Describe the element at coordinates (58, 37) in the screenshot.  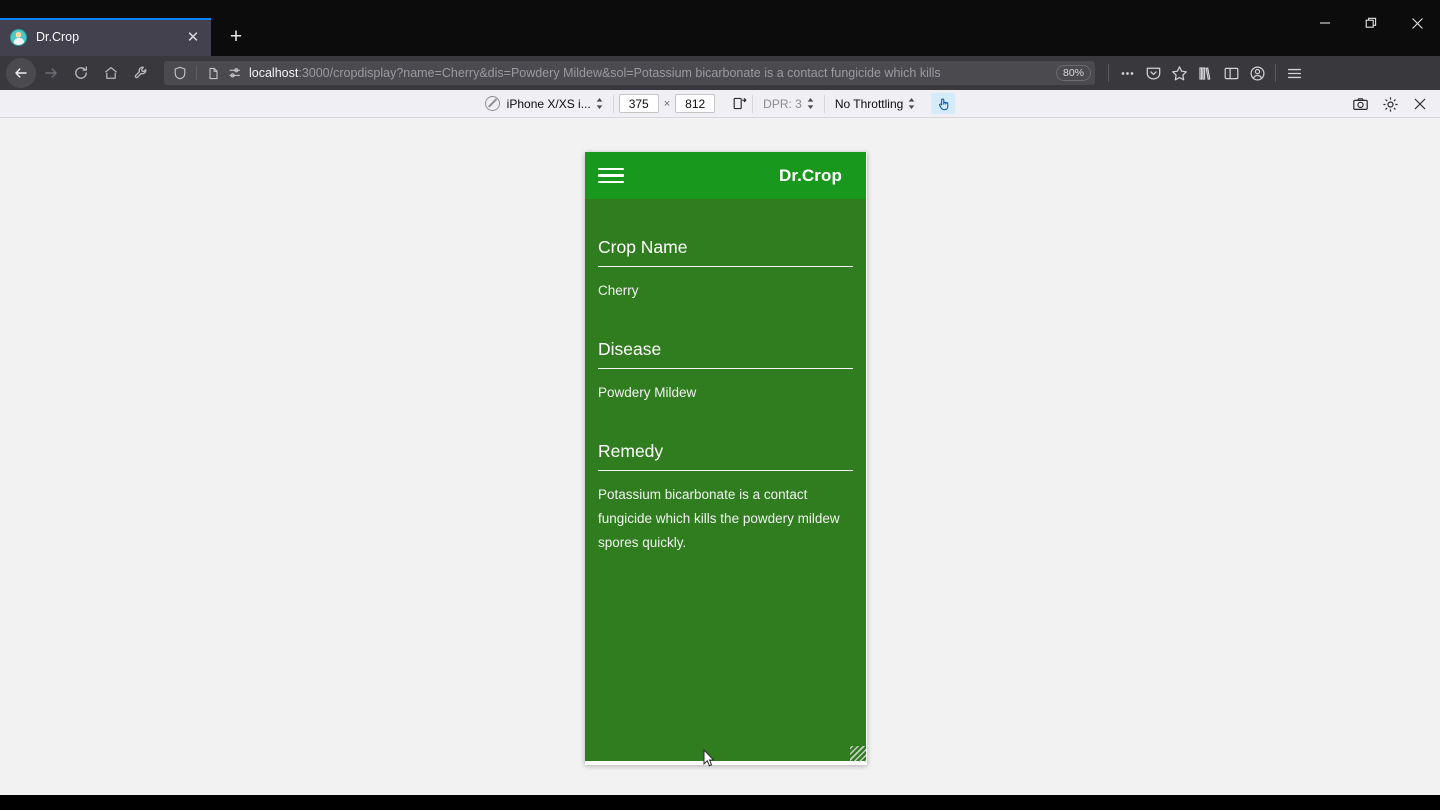
I see `tab-title: Dr.Crop` at that location.